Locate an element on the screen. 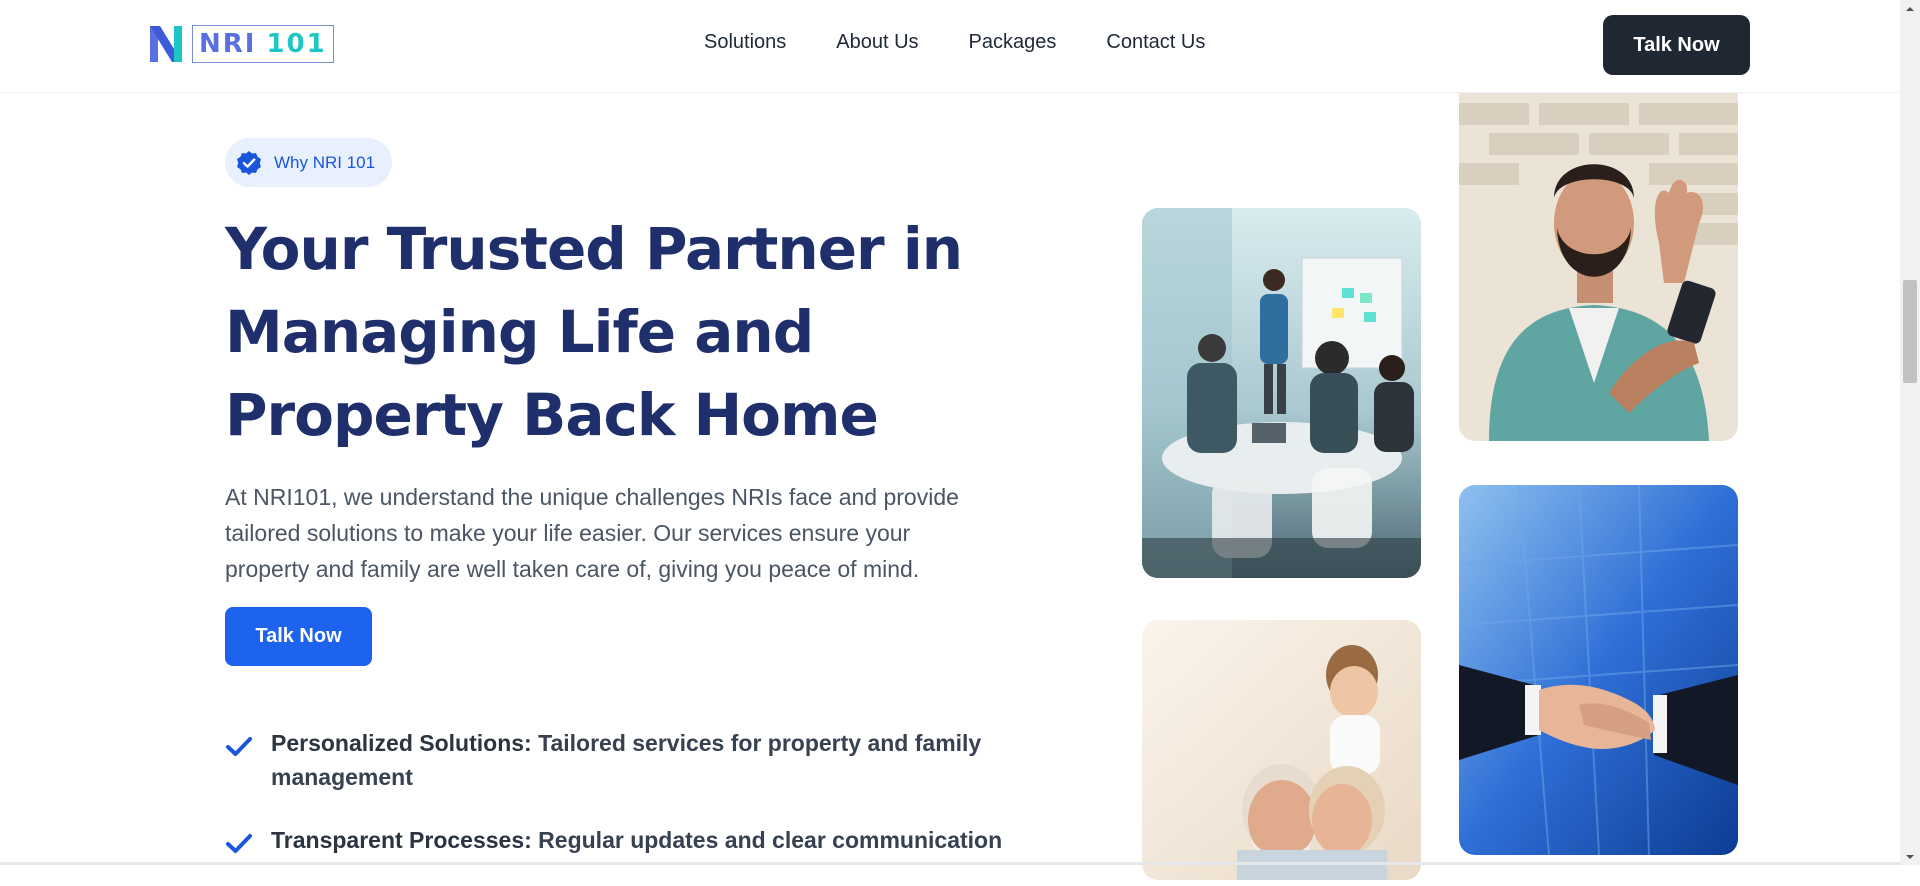 This screenshot has height=886, width=1920. scrollbar-thumb is located at coordinates (1910, 331).